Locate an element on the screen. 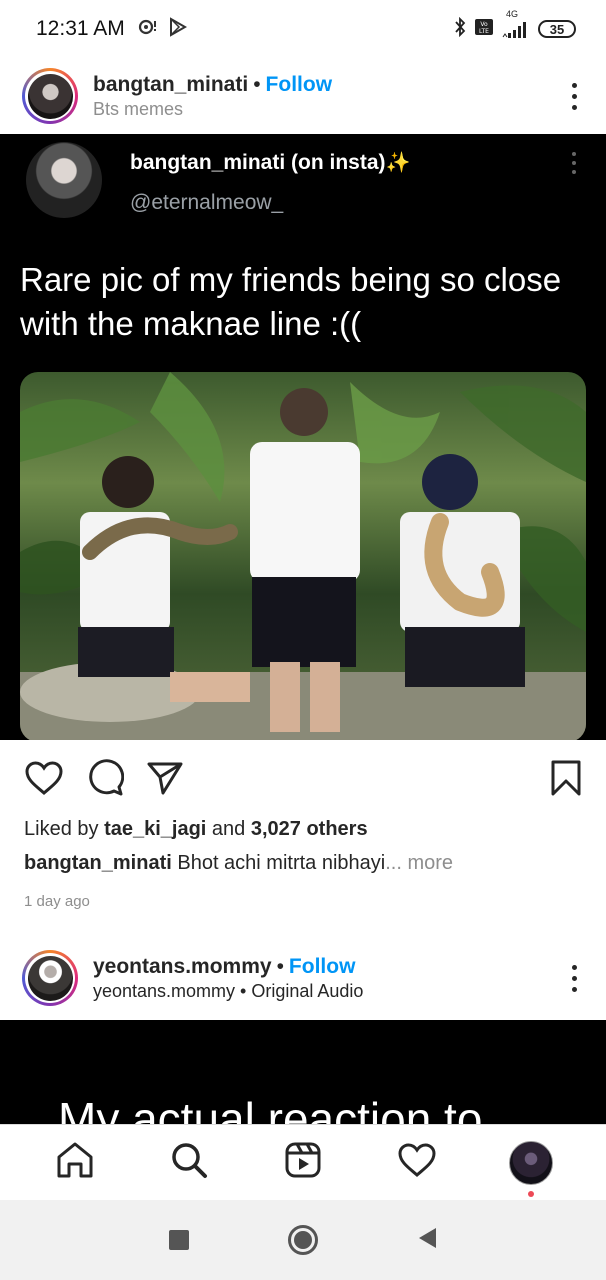 The image size is (606, 1280). back-button is located at coordinates (427, 1240).